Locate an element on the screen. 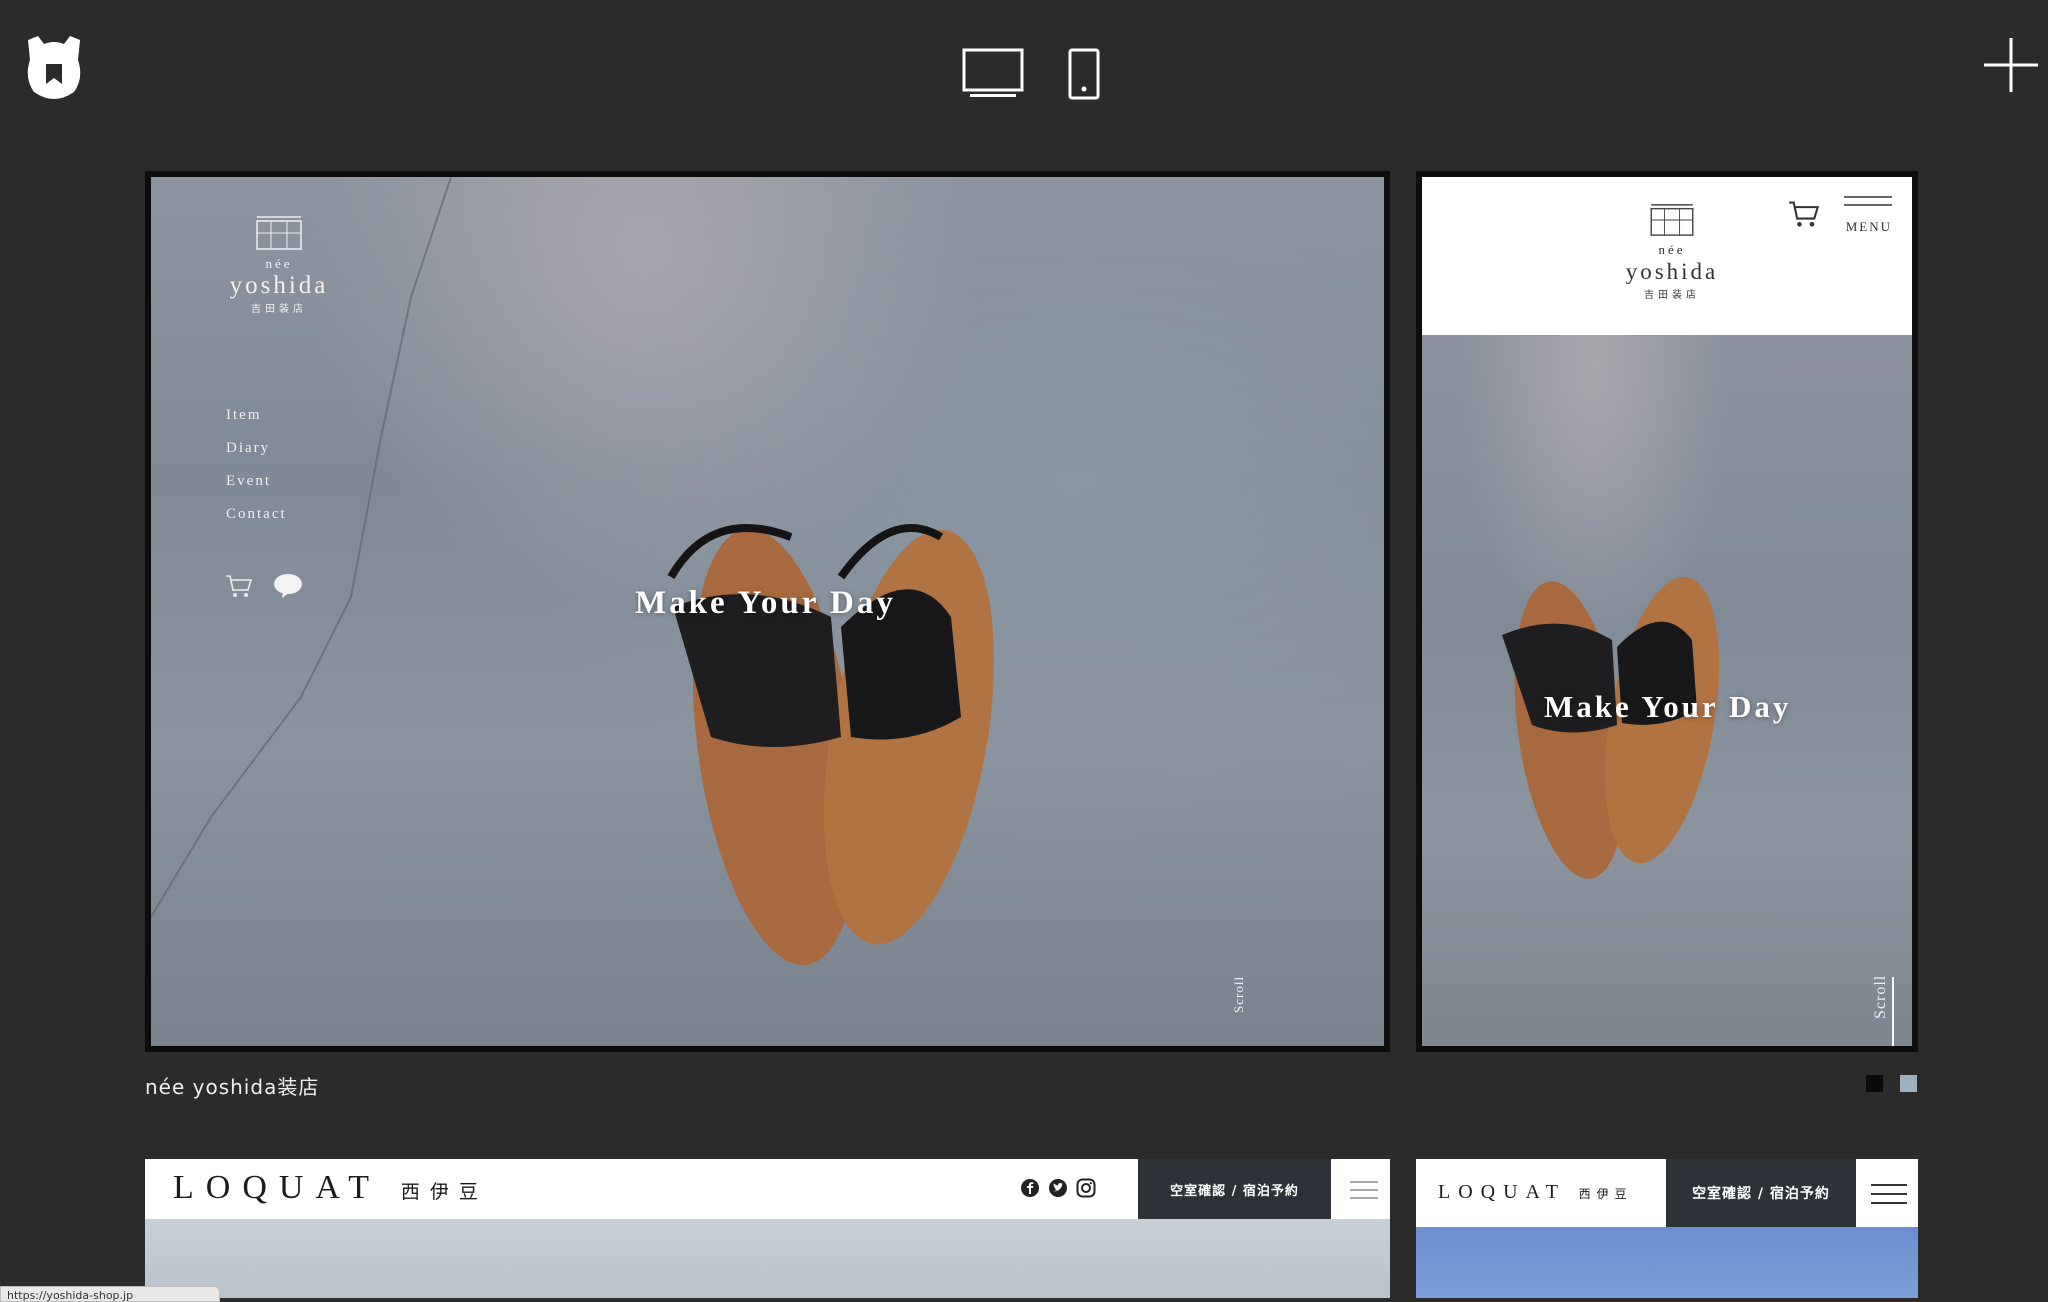 This screenshot has width=2048, height=1302. twitter-icon is located at coordinates (1058, 1188).